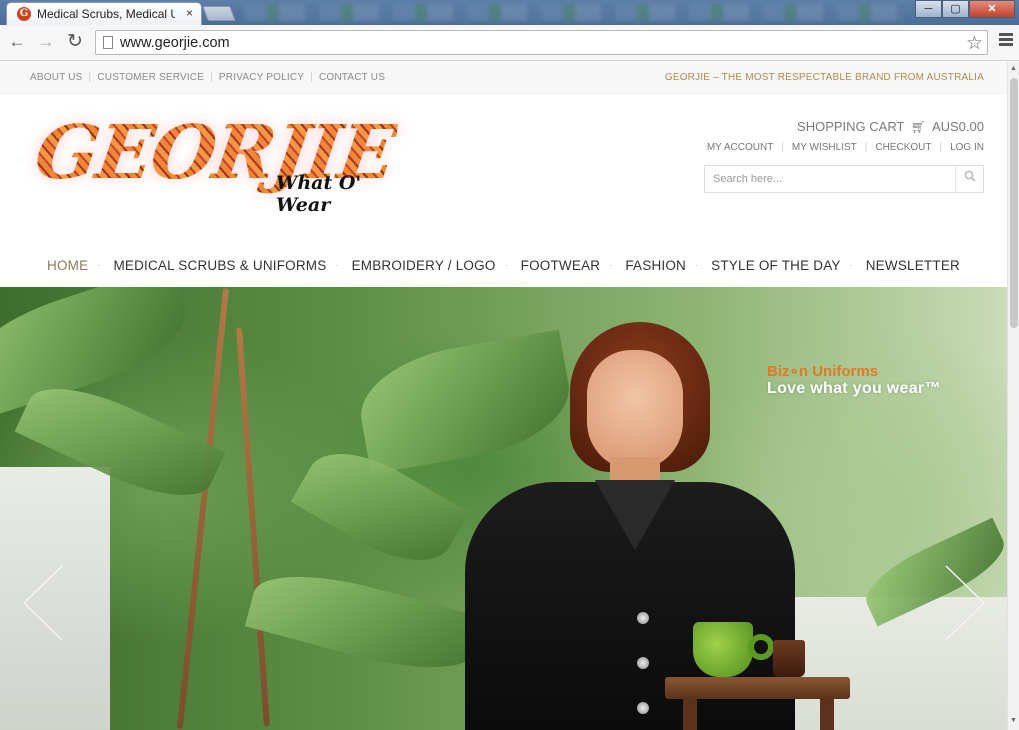 The width and height of the screenshot is (1019, 730). Describe the element at coordinates (824, 147) in the screenshot. I see `my-wishlist-link: MY WISHLIST` at that location.